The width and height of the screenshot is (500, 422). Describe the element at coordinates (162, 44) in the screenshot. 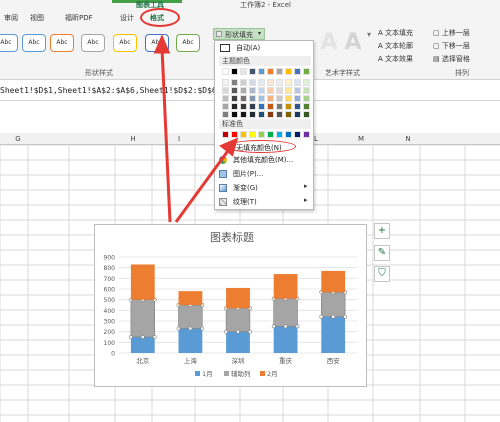

I see `arrow-head-up-icon` at that location.